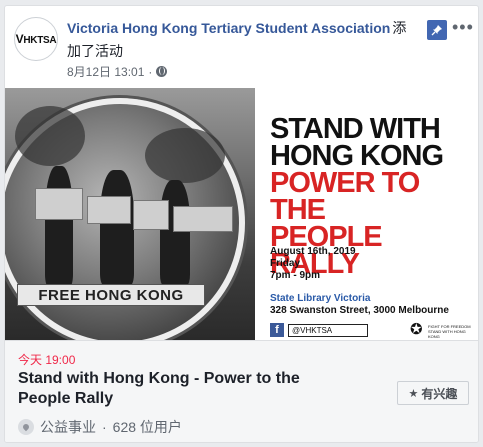 The image size is (483, 447). Describe the element at coordinates (357, 156) in the screenshot. I see `poster-line: HONG KONG` at that location.